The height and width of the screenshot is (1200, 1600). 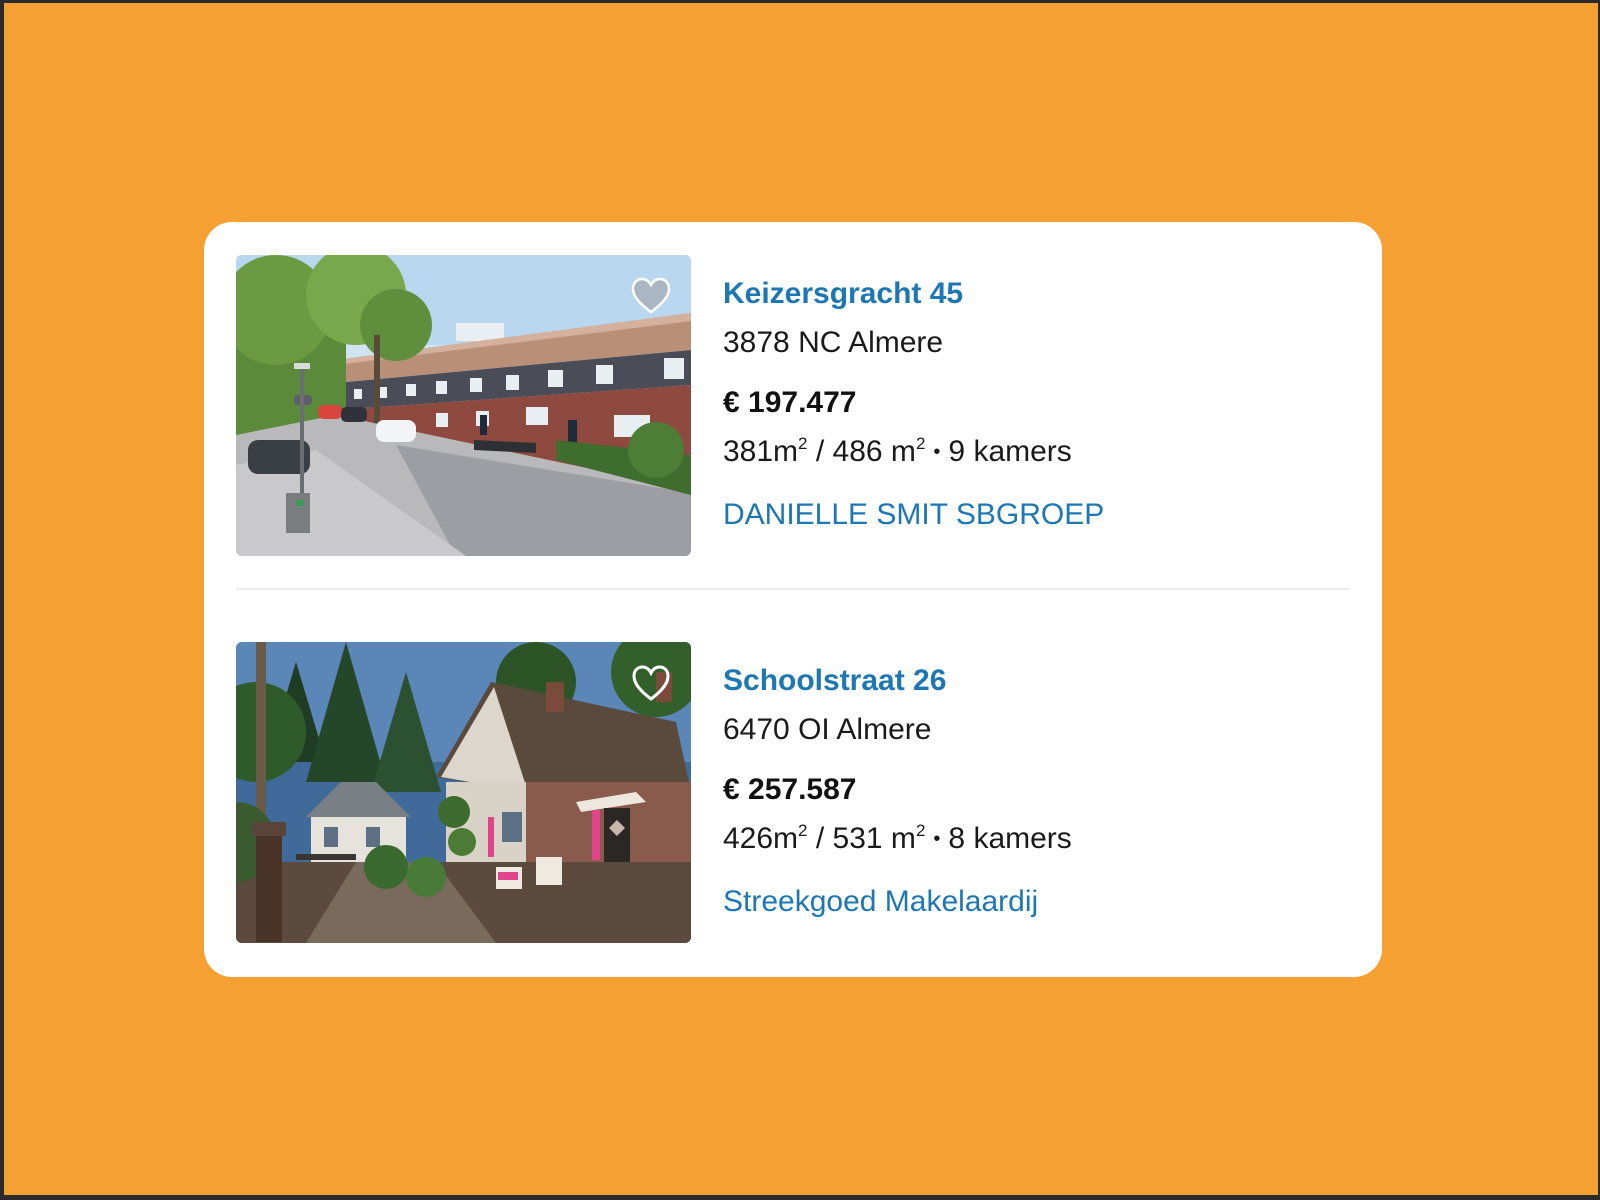 I want to click on agent-link: Streekgoed Makelaardij, so click(x=897, y=902).